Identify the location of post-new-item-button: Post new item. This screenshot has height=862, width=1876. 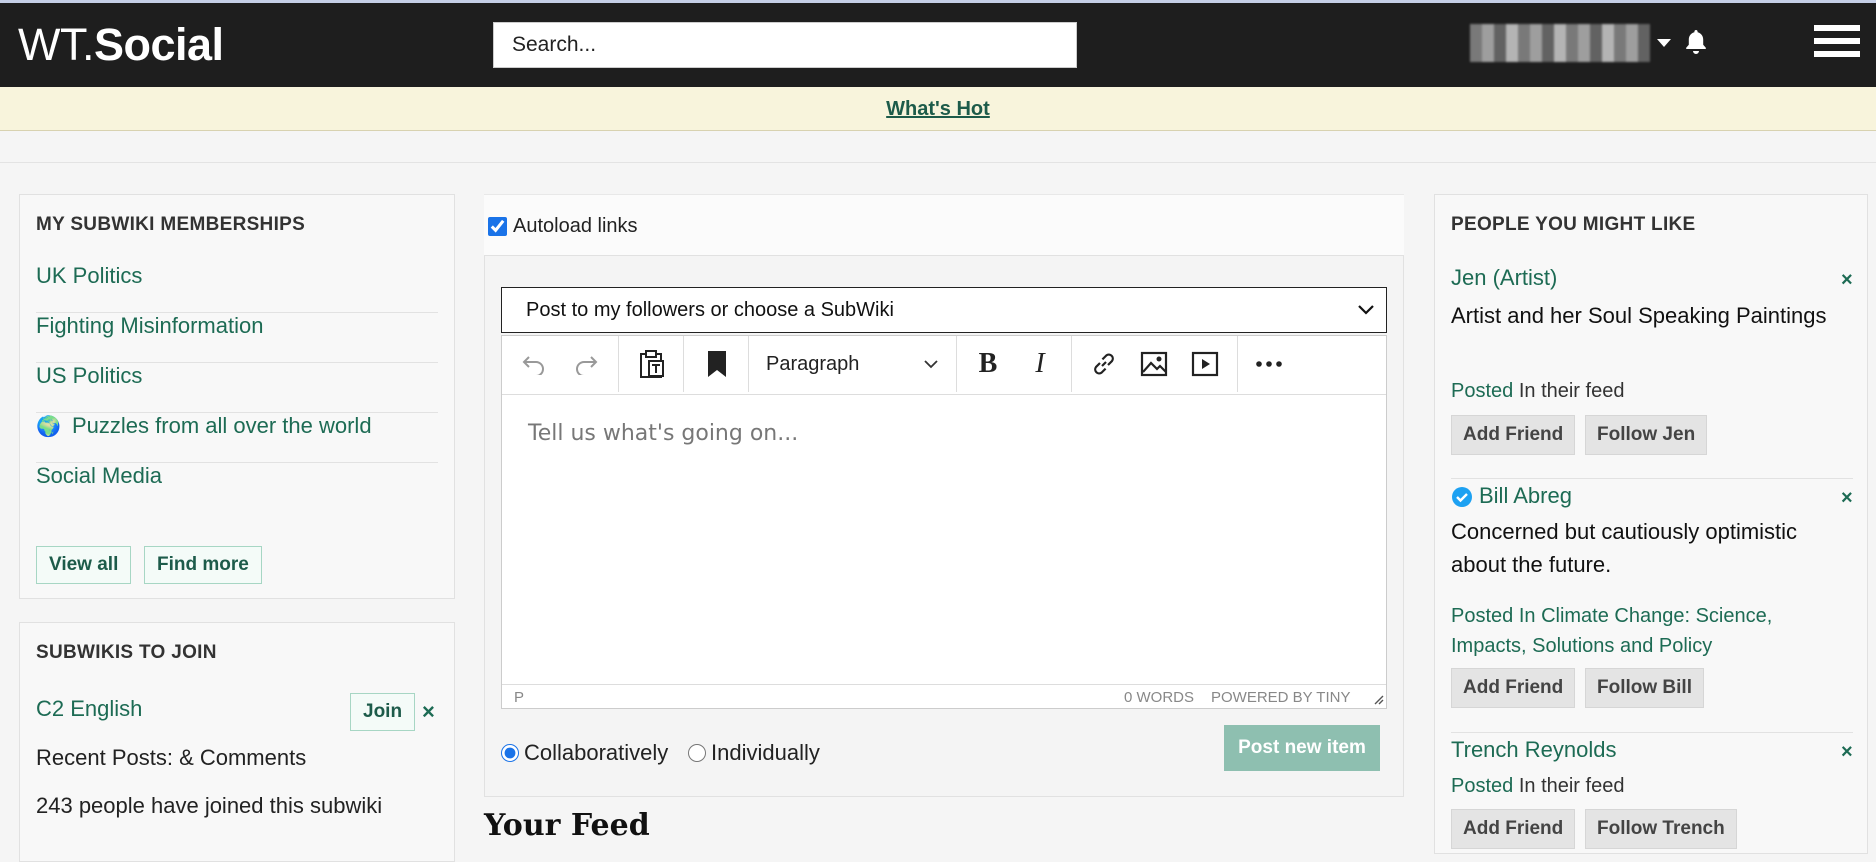
(1302, 748).